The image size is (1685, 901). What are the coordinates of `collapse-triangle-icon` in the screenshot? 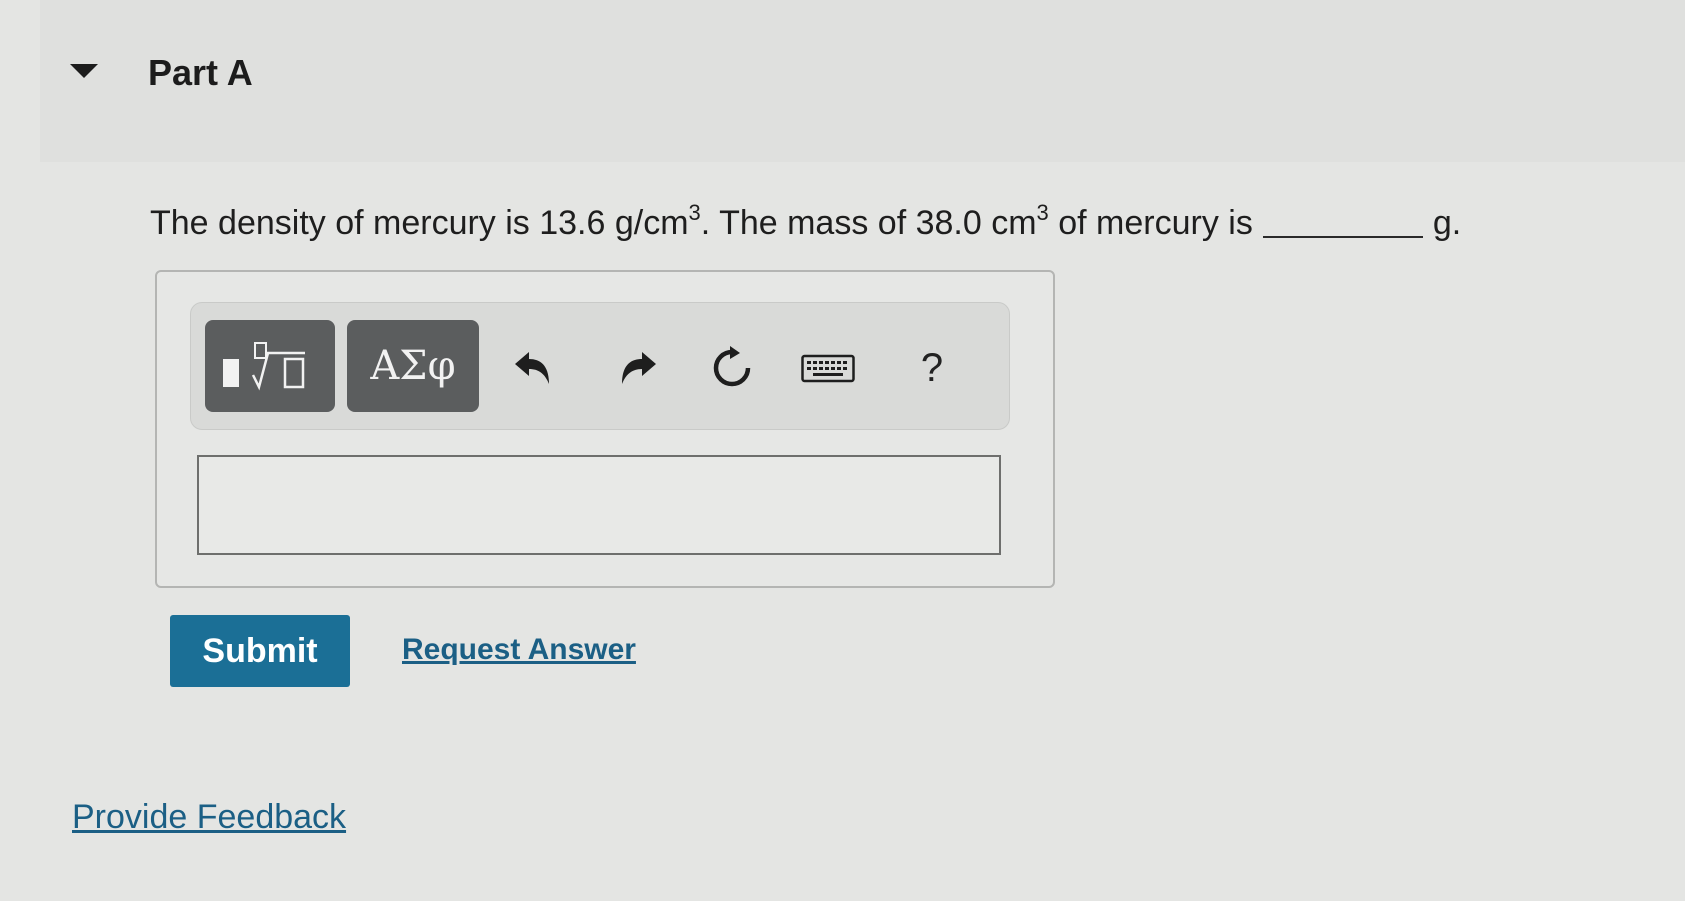 It's located at (84, 71).